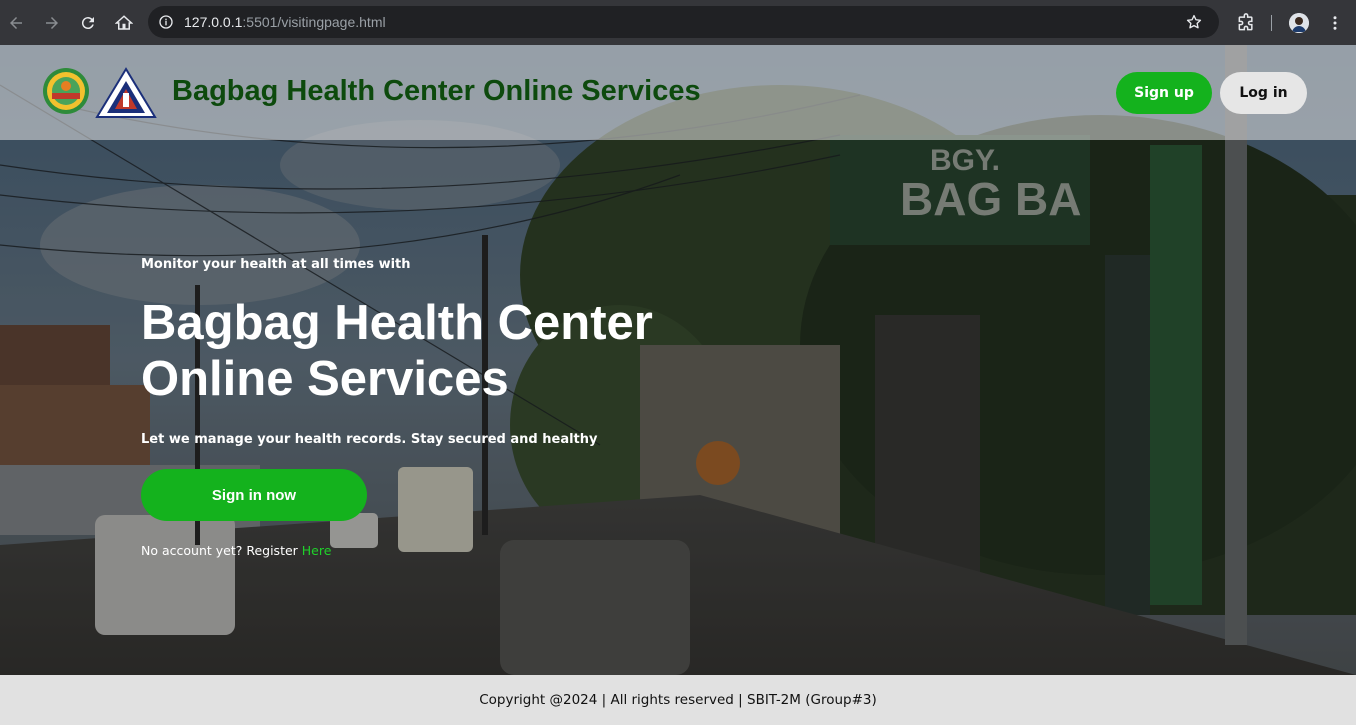  What do you see at coordinates (254, 495) in the screenshot?
I see `sign-in-now-button: Sign in now` at bounding box center [254, 495].